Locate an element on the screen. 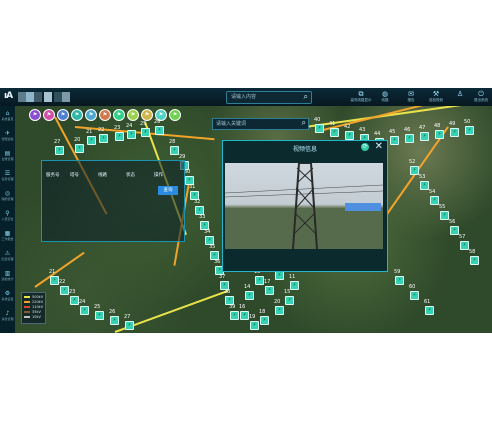  tower-marker: 48 ⚡ is located at coordinates (439, 131).